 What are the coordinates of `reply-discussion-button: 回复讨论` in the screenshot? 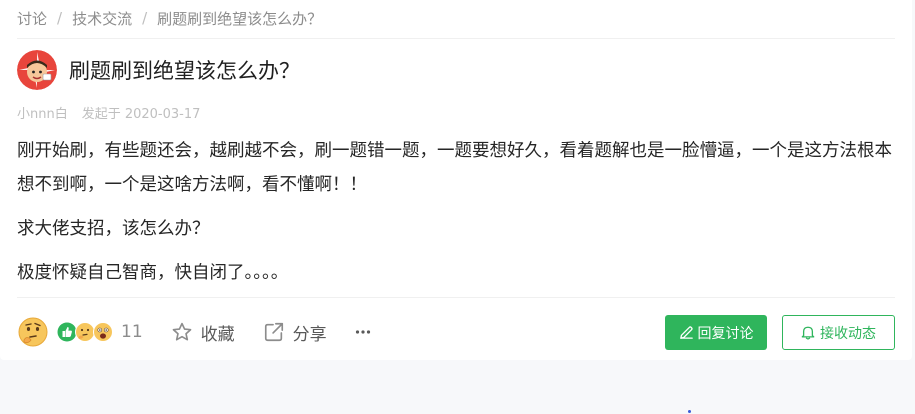 It's located at (716, 332).